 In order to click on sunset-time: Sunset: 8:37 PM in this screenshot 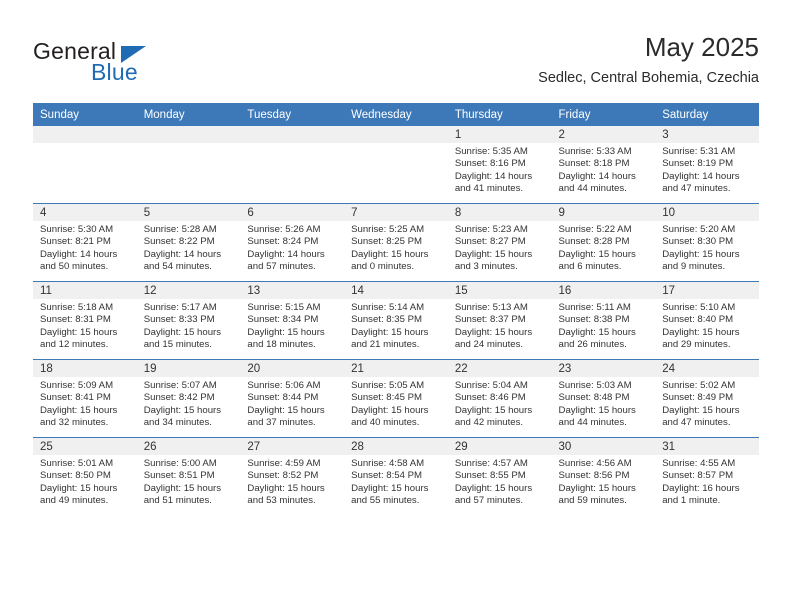, I will do `click(490, 320)`.